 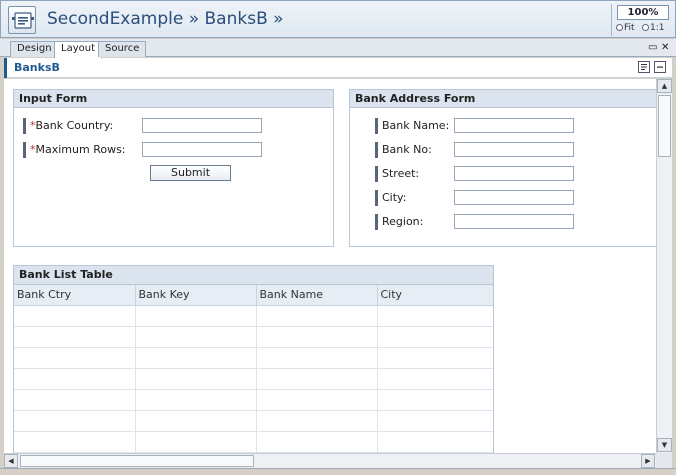 What do you see at coordinates (78, 49) in the screenshot?
I see `tab-layout: Layout` at bounding box center [78, 49].